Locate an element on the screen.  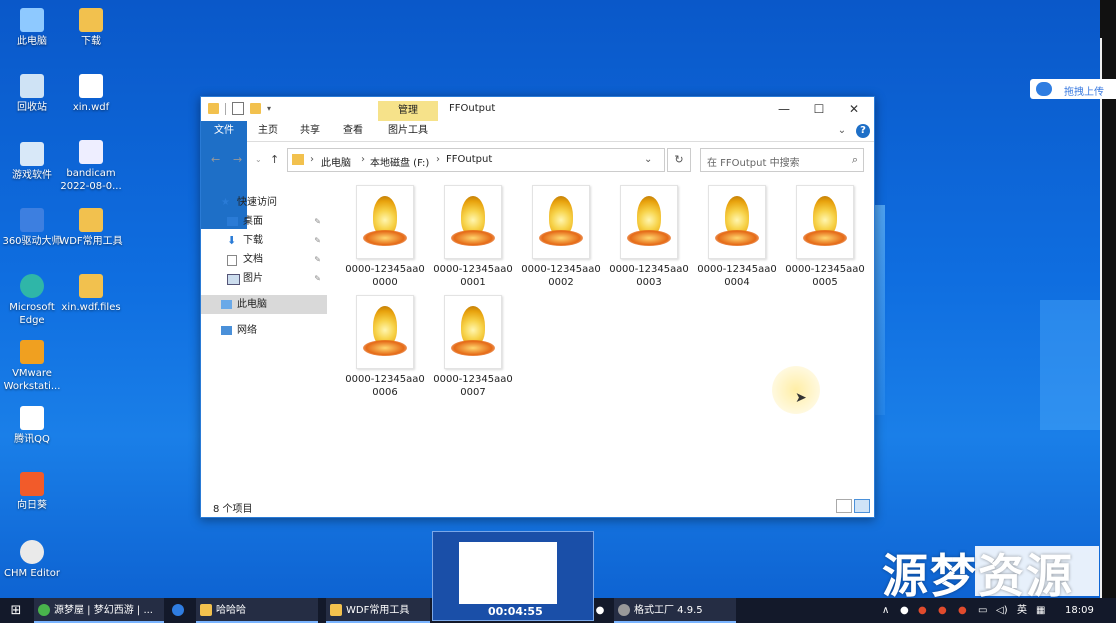
nav-item-quick-access: ★ 快速访问 is located at coordinates (264, 202).